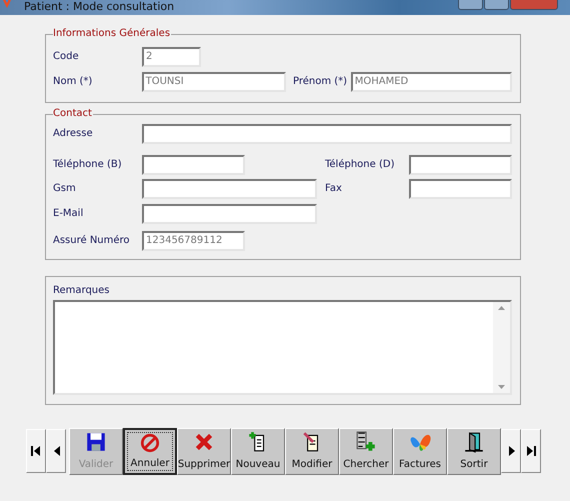 The image size is (570, 501). What do you see at coordinates (460, 189) in the screenshot?
I see `fax-field` at bounding box center [460, 189].